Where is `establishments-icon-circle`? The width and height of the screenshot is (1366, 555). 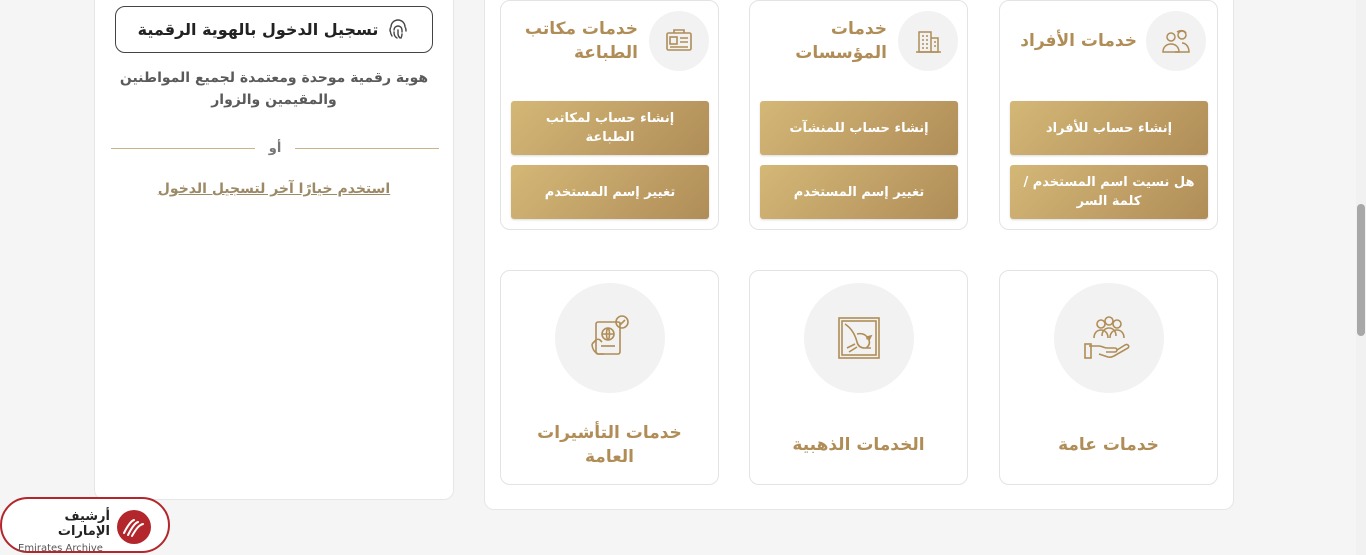 establishments-icon-circle is located at coordinates (928, 41).